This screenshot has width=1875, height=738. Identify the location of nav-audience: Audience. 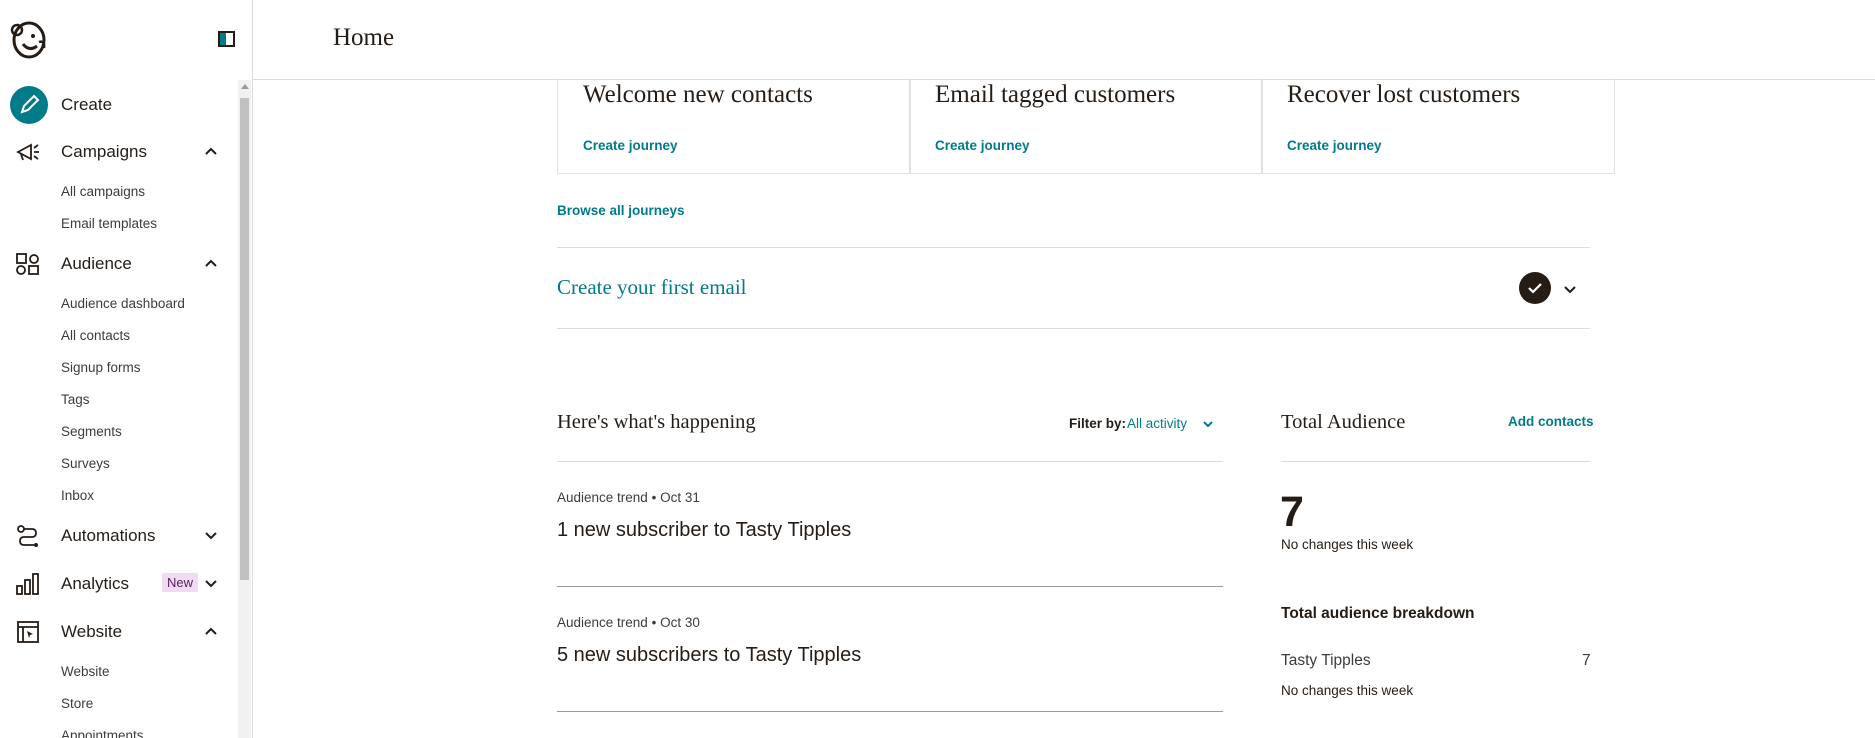
(116, 264).